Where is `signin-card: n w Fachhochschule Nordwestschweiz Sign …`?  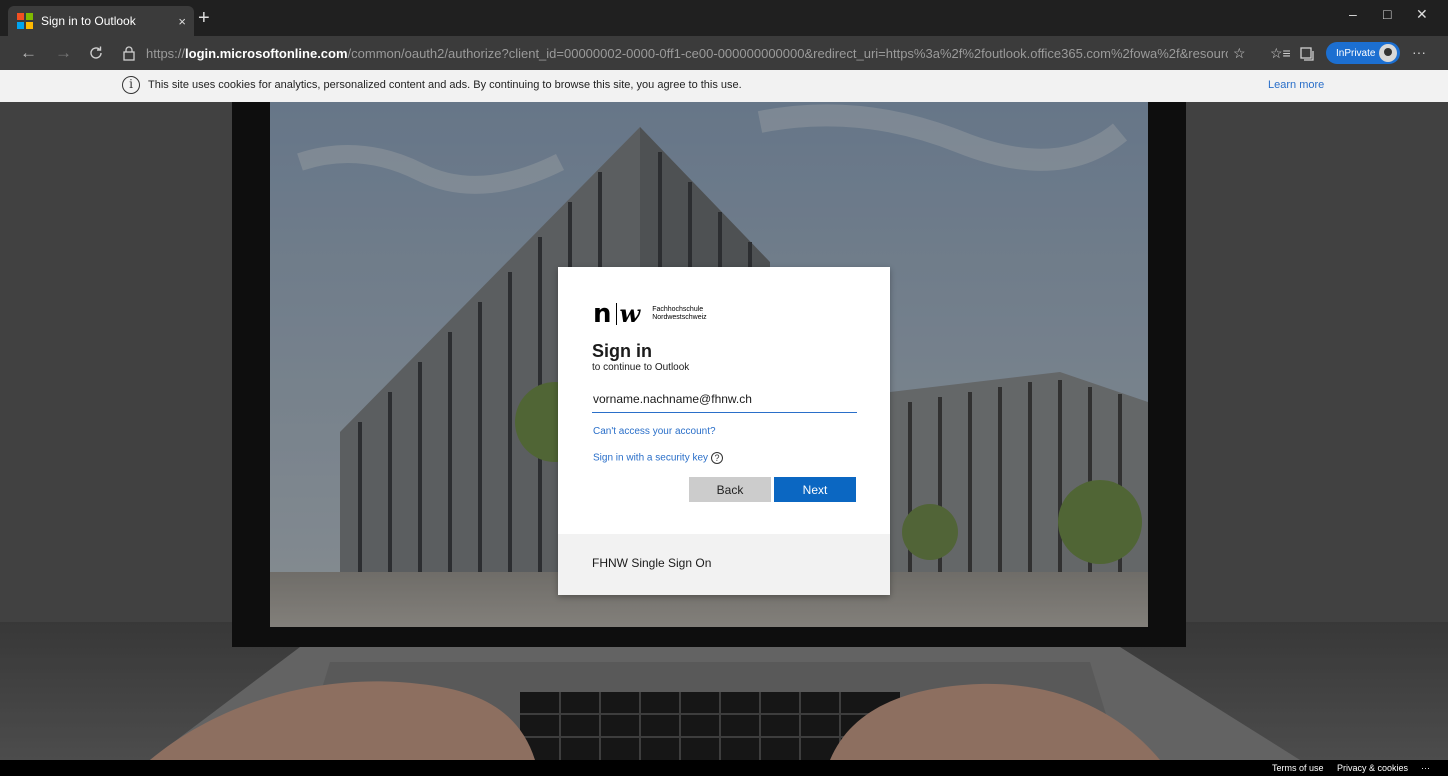 signin-card: n w Fachhochschule Nordwestschweiz Sign … is located at coordinates (724, 431).